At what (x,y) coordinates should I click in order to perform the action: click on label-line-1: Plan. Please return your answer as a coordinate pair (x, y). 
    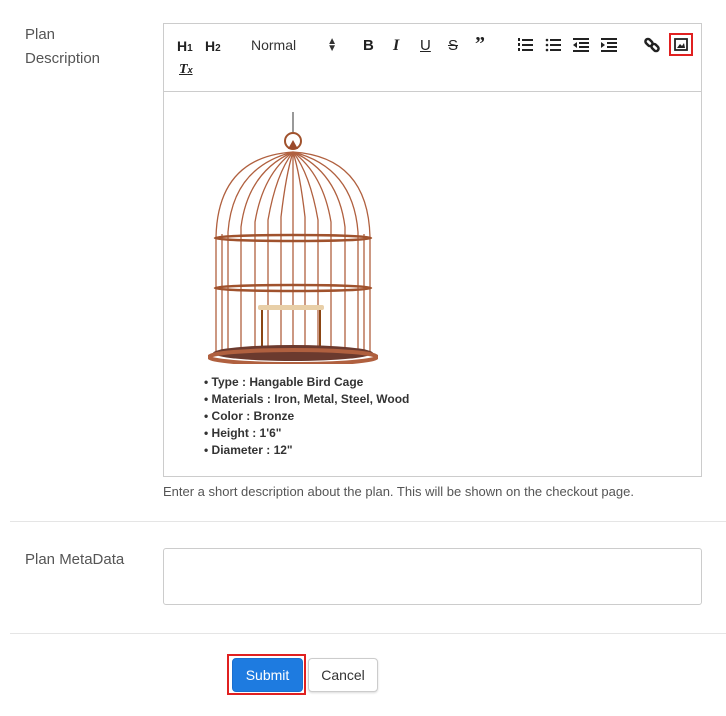
    Looking at the image, I should click on (40, 34).